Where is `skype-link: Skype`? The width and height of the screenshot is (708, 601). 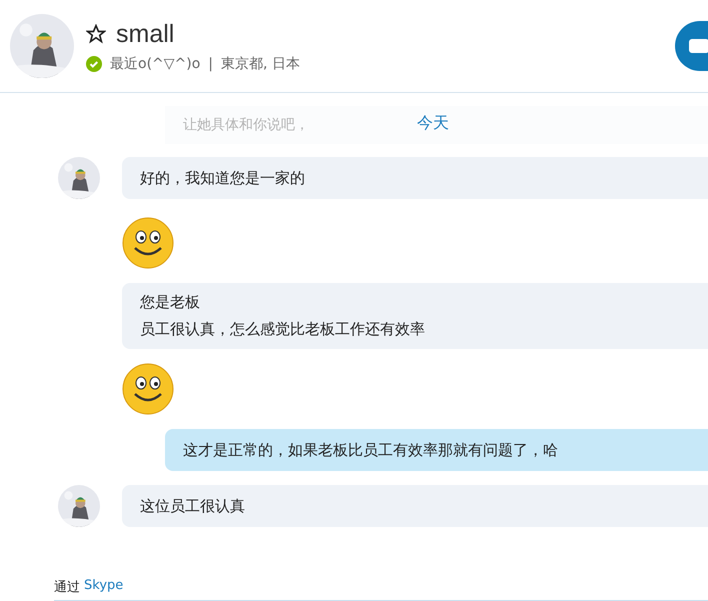 skype-link: Skype is located at coordinates (104, 587).